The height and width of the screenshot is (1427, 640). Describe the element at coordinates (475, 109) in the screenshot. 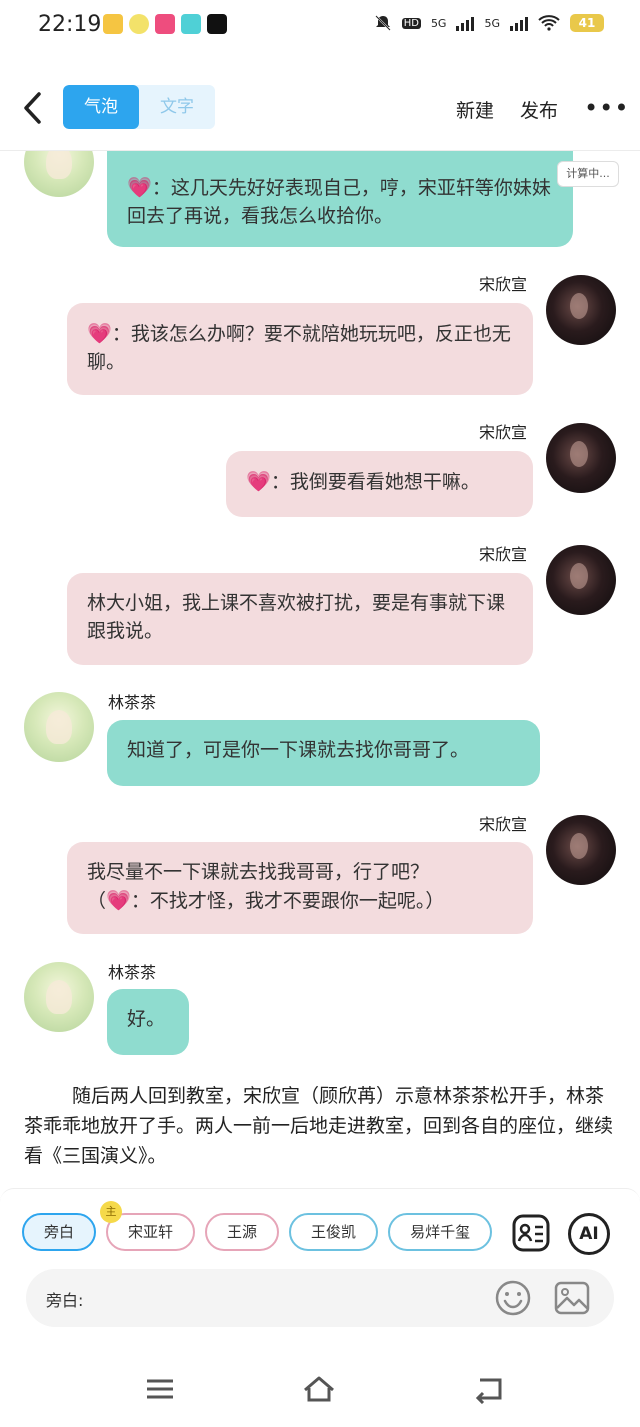

I see `new-button: 新建` at that location.